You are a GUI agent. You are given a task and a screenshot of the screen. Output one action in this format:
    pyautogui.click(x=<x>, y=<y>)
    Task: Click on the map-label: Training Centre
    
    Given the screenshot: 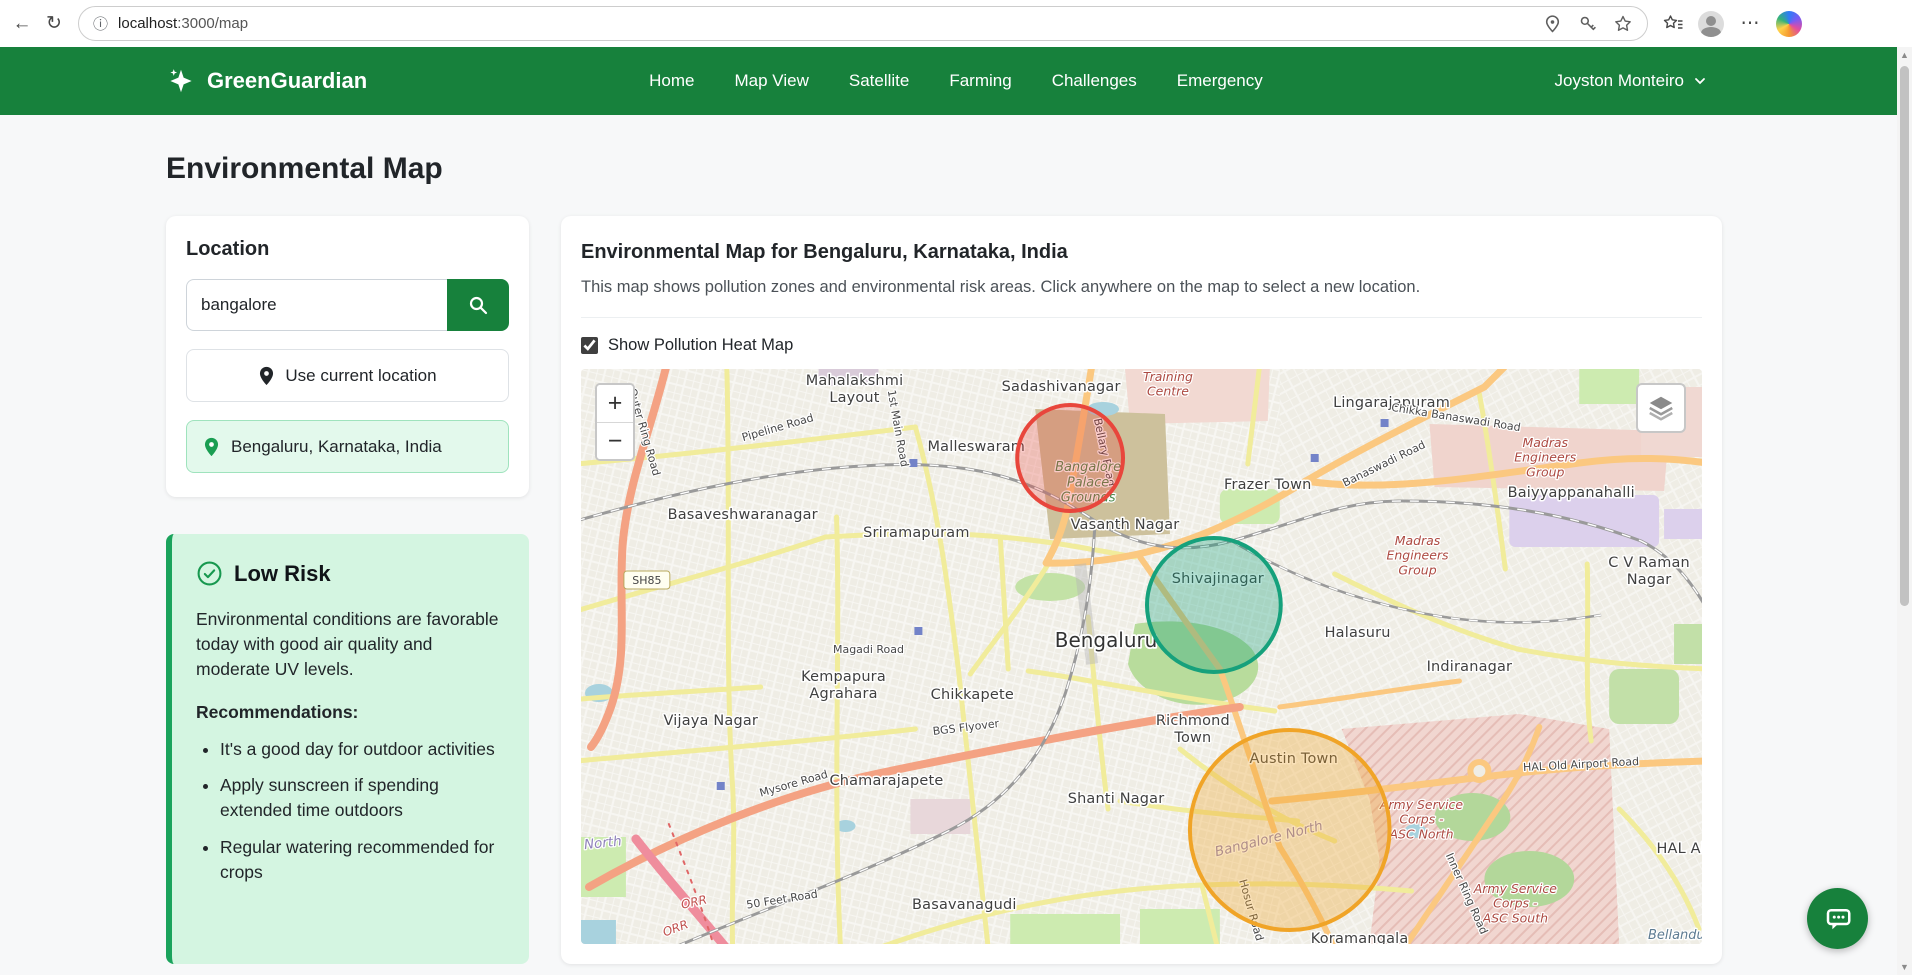 What is the action you would take?
    pyautogui.click(x=1168, y=384)
    